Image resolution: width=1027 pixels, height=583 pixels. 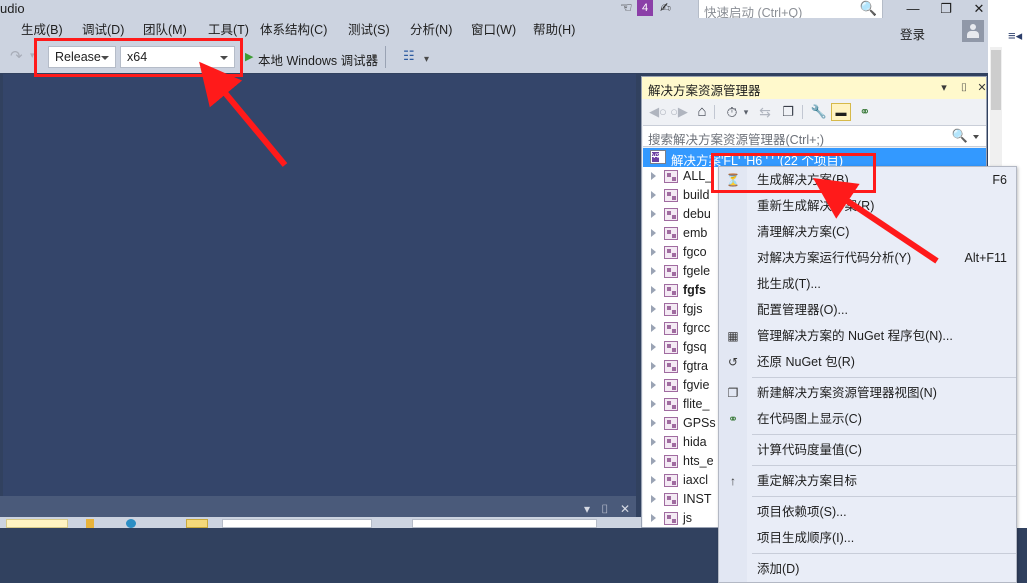 What do you see at coordinates (973, 31) in the screenshot?
I see `account-avatar` at bounding box center [973, 31].